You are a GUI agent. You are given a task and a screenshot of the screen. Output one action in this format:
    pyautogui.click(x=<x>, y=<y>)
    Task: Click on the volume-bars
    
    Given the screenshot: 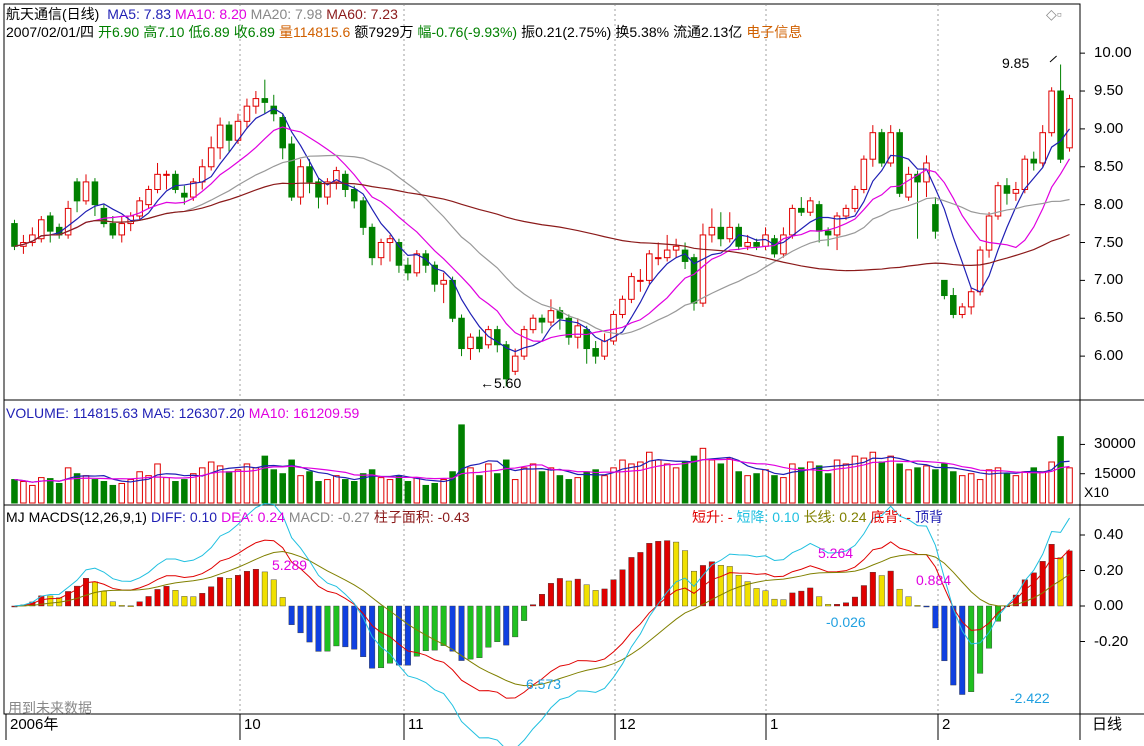 What is the action you would take?
    pyautogui.click(x=548, y=464)
    